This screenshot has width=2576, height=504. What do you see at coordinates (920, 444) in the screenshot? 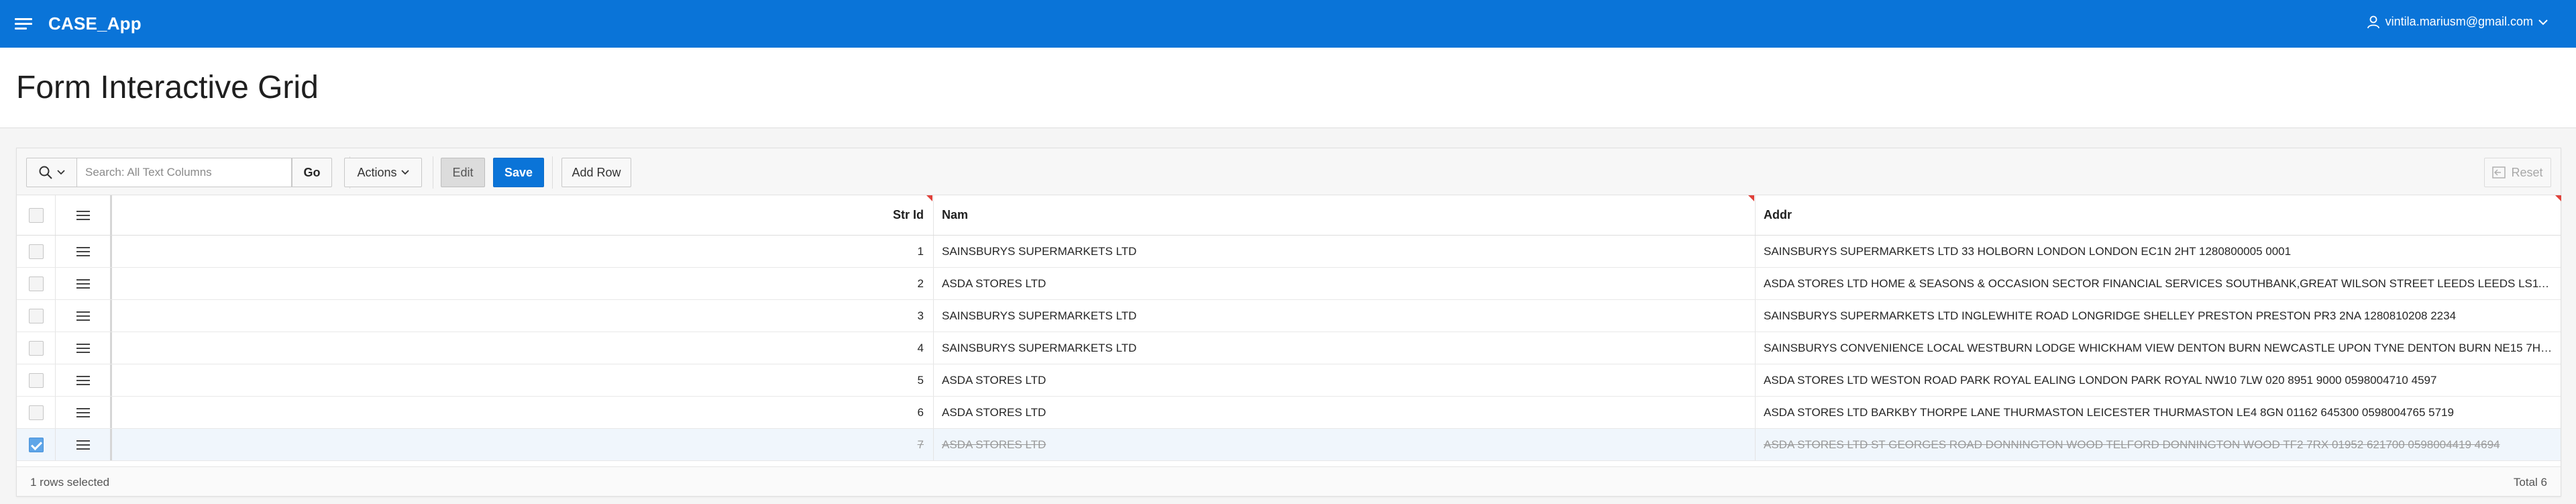
I see `cell-value: 7` at bounding box center [920, 444].